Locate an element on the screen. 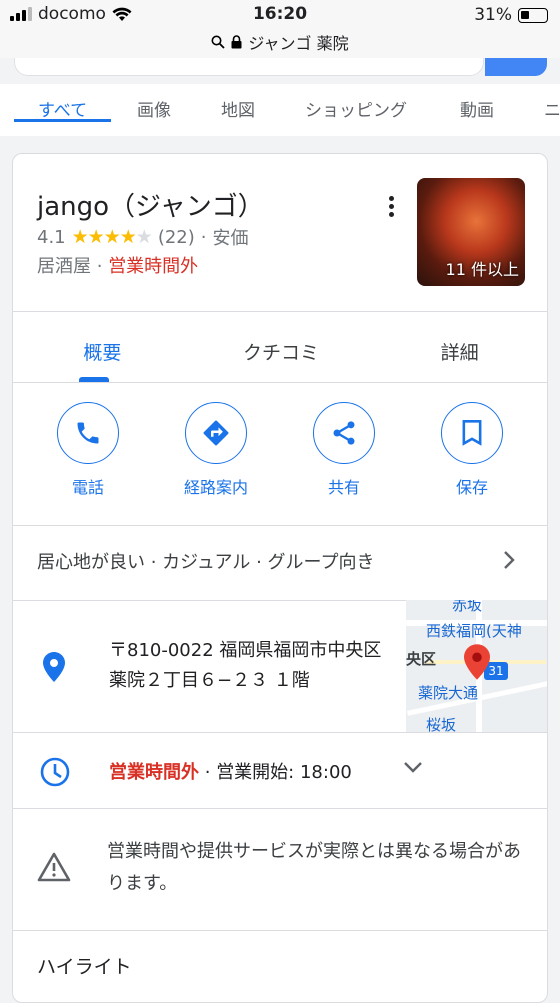  clock-icon is located at coordinates (55, 772).